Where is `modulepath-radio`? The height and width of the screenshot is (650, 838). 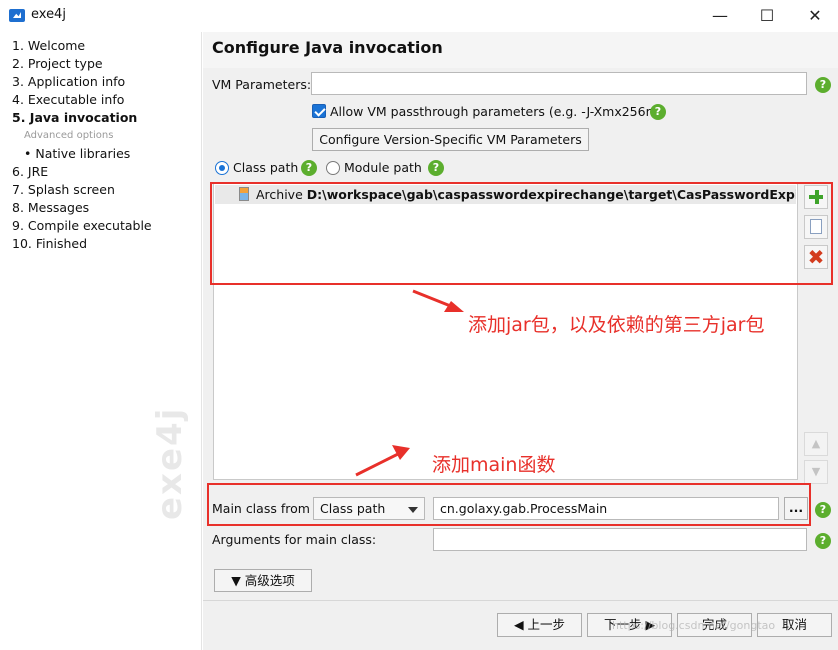 modulepath-radio is located at coordinates (333, 168).